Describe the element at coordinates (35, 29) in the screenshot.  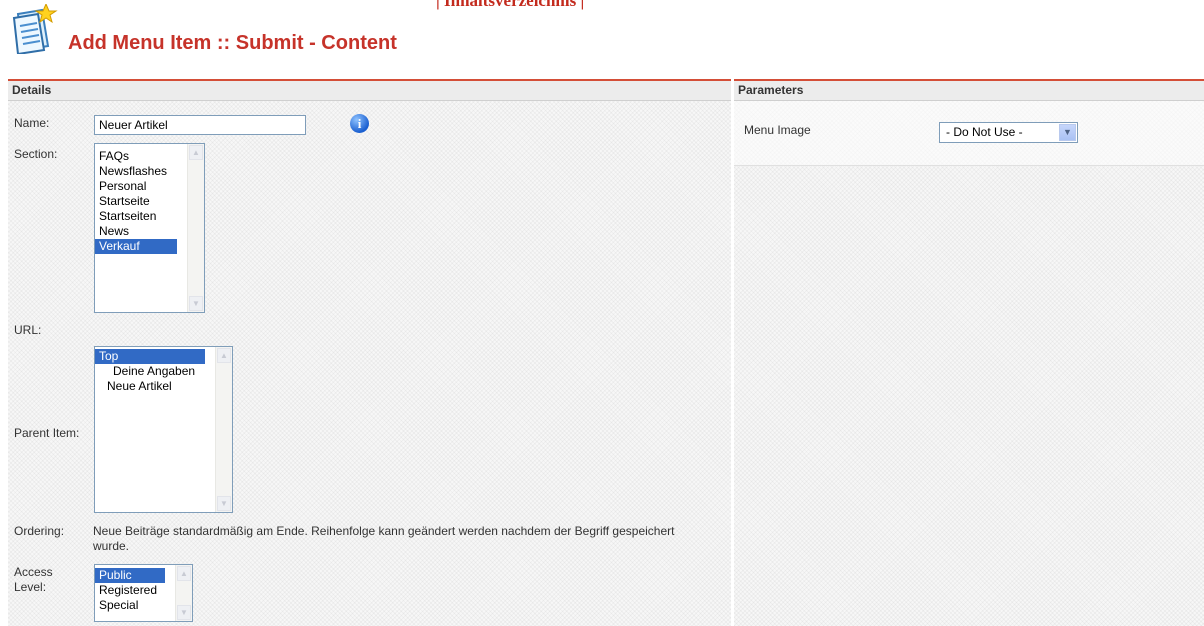
I see `menu-item-add-icon` at that location.